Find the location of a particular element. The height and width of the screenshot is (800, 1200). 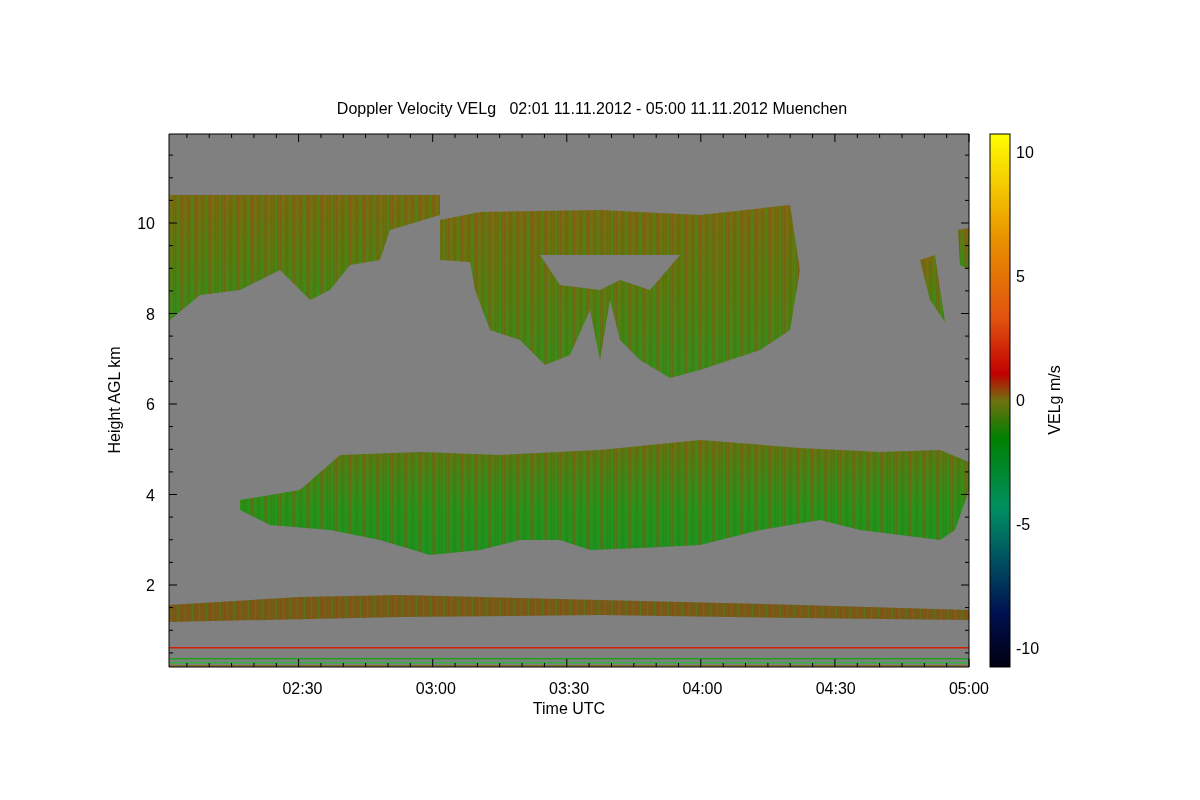

chart-title: Doppler Velocity VELg 02:01 11.11.2012 - 05:00 11.11.2012 Muenchen is located at coordinates (592, 108).